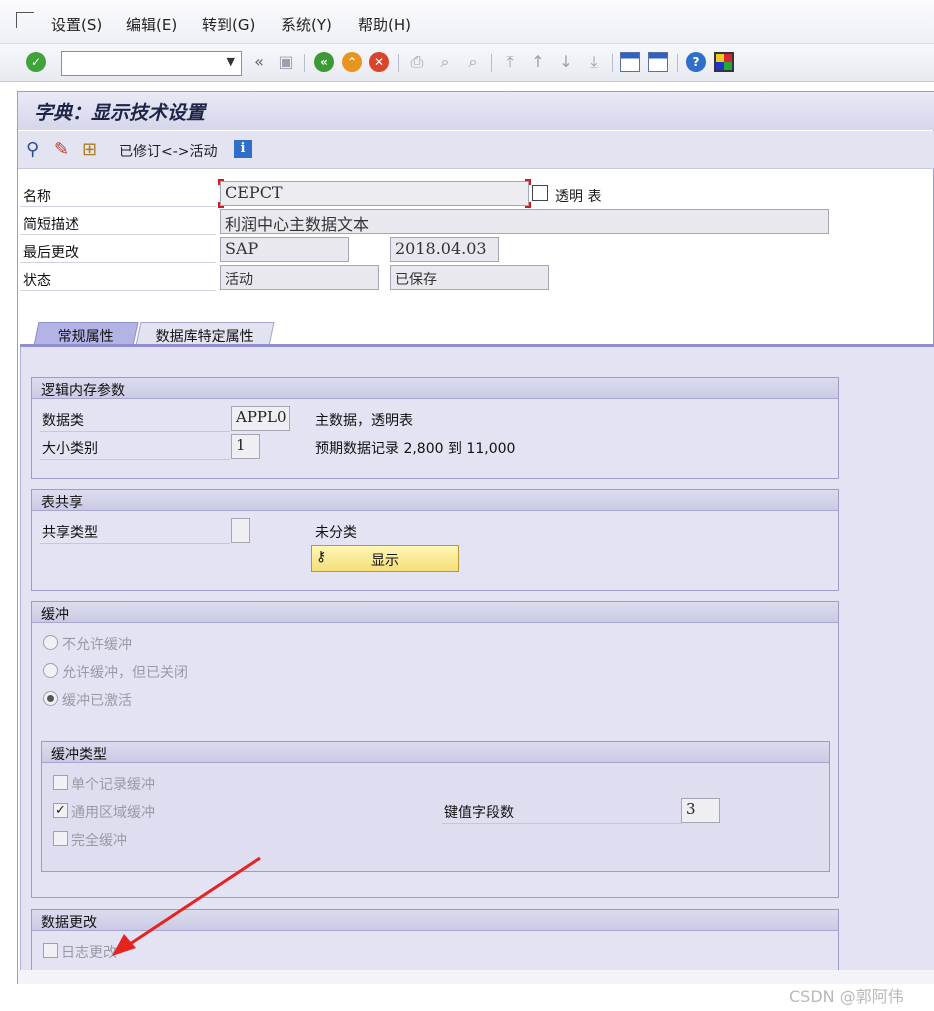  Describe the element at coordinates (286, 62) in the screenshot. I see `save-icon: ▣` at that location.